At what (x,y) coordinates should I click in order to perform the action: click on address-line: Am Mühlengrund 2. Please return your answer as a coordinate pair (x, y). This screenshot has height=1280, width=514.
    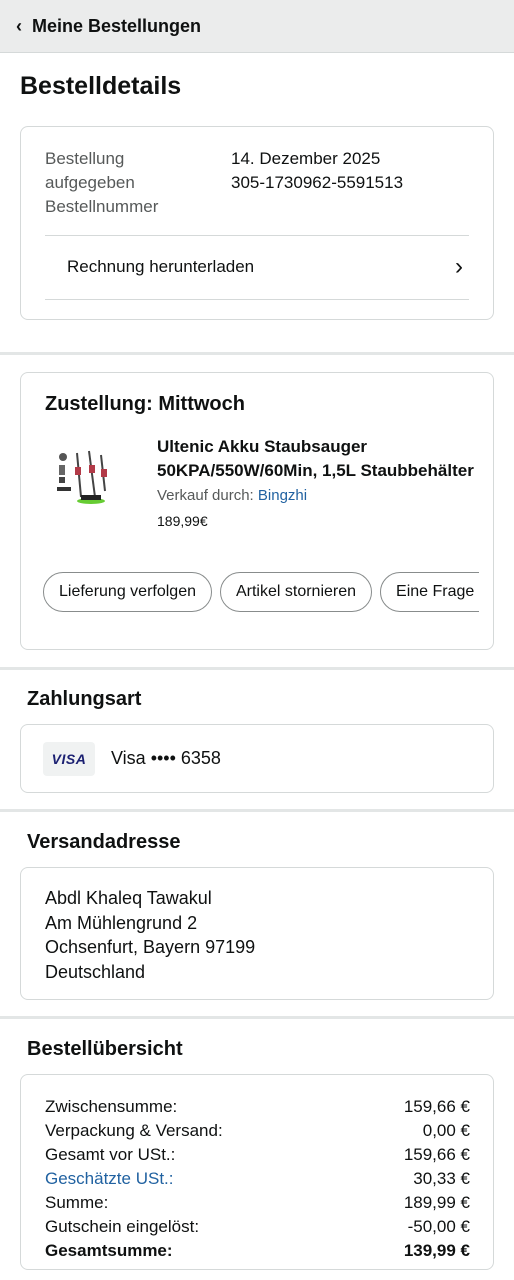
    Looking at the image, I should click on (121, 922).